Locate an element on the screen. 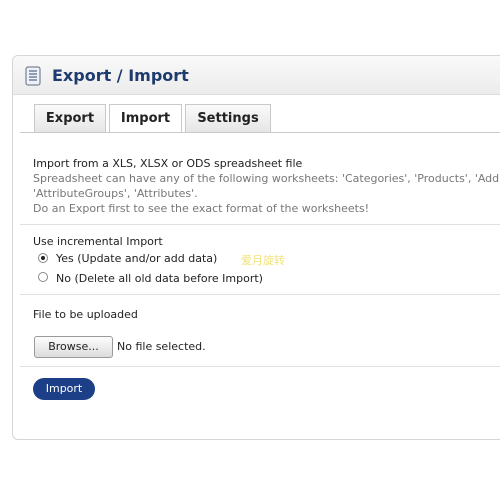 This screenshot has height=500, width=500. file-status: No file selected. is located at coordinates (161, 346).